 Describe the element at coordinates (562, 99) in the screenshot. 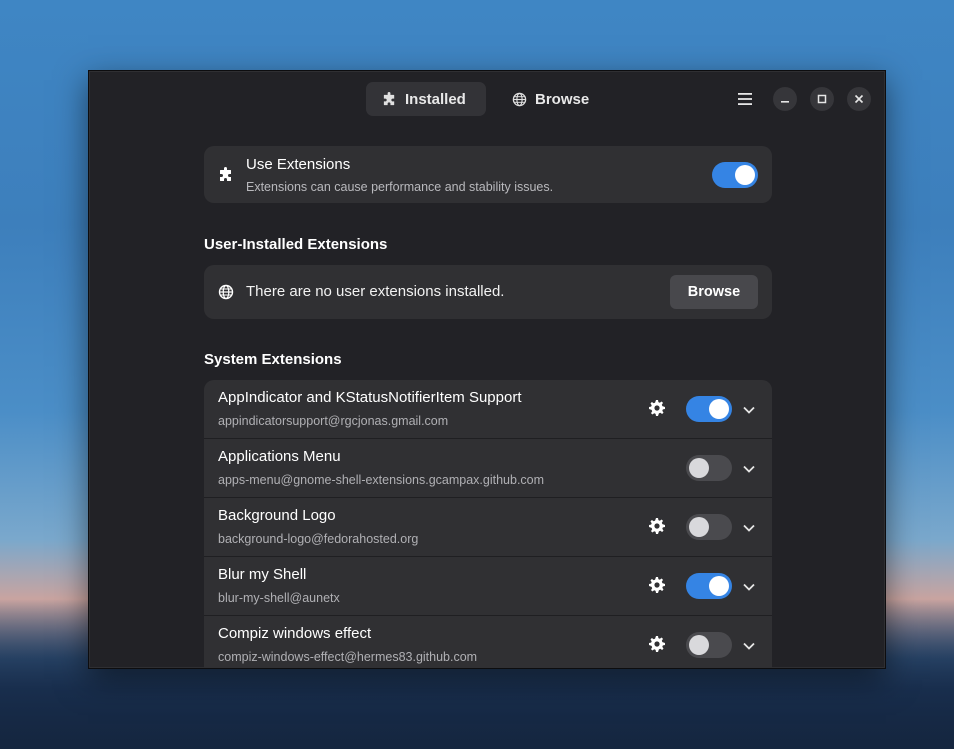

I see `tab-browse-label: Browse` at that location.